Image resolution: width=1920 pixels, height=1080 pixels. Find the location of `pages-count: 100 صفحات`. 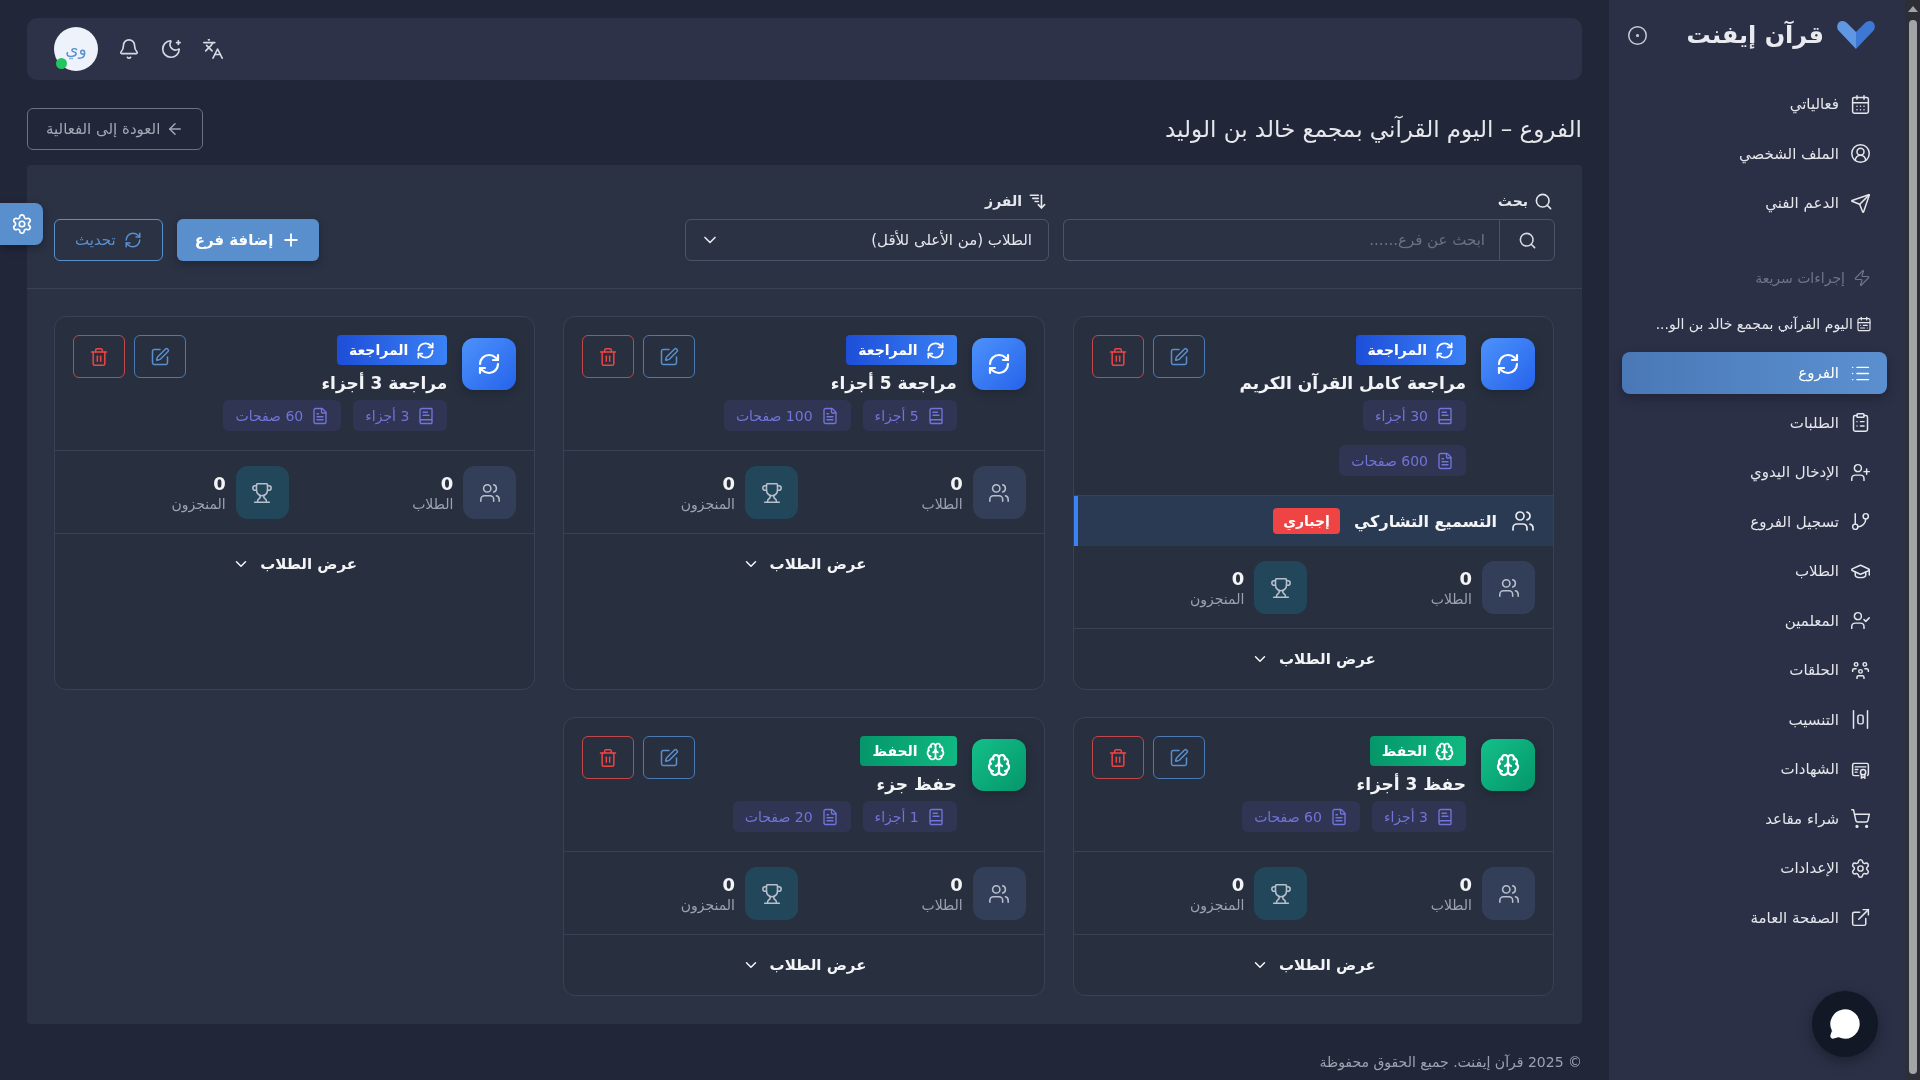

pages-count: 100 صفحات is located at coordinates (774, 415).